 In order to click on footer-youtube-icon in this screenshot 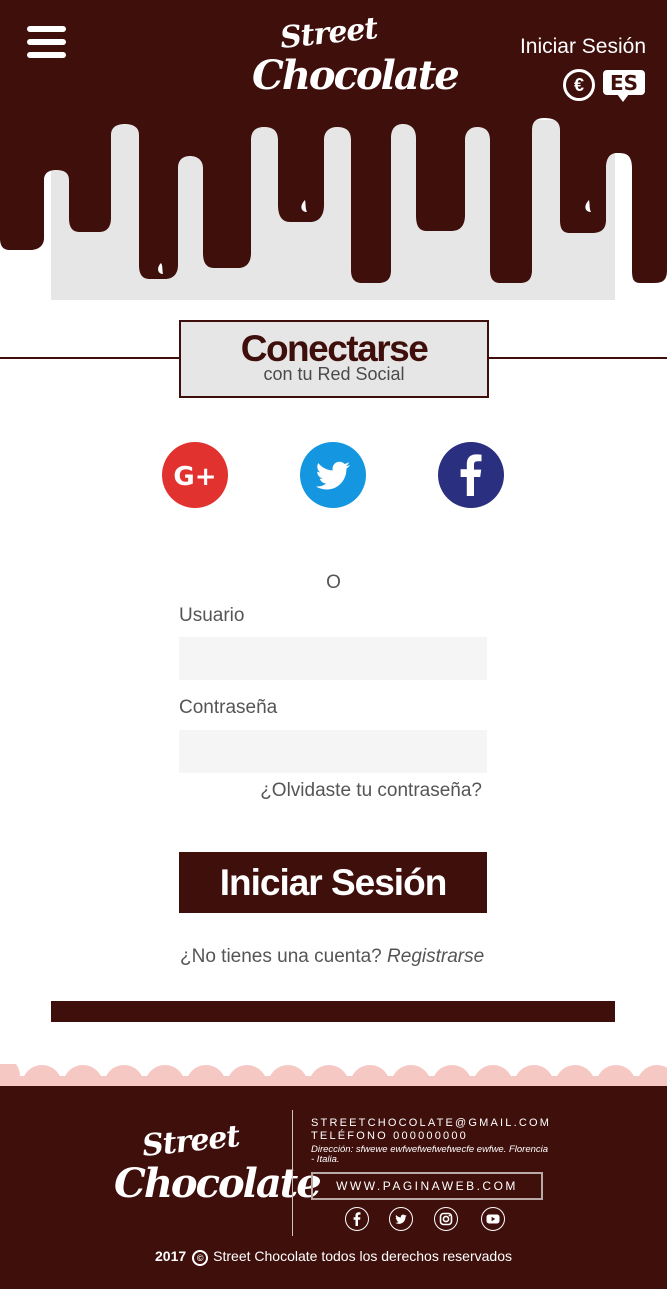, I will do `click(493, 1219)`.